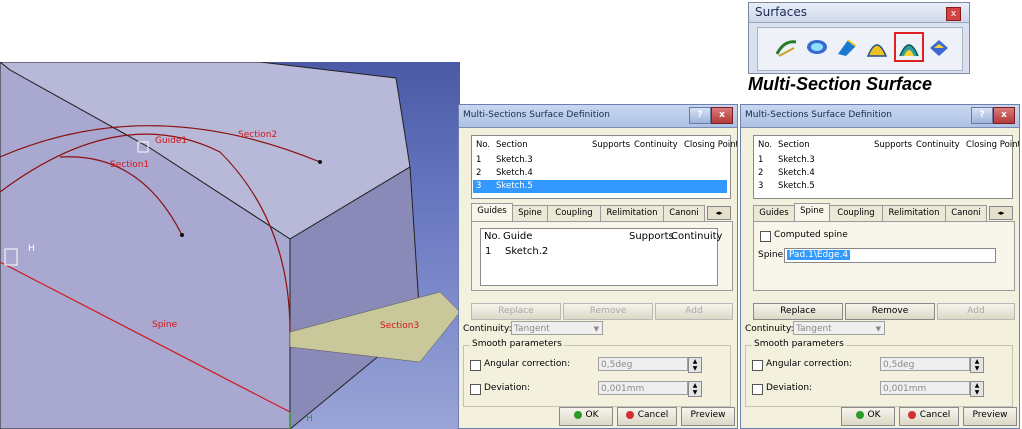  Describe the element at coordinates (31, 249) in the screenshot. I see `label-h-left: H` at that location.